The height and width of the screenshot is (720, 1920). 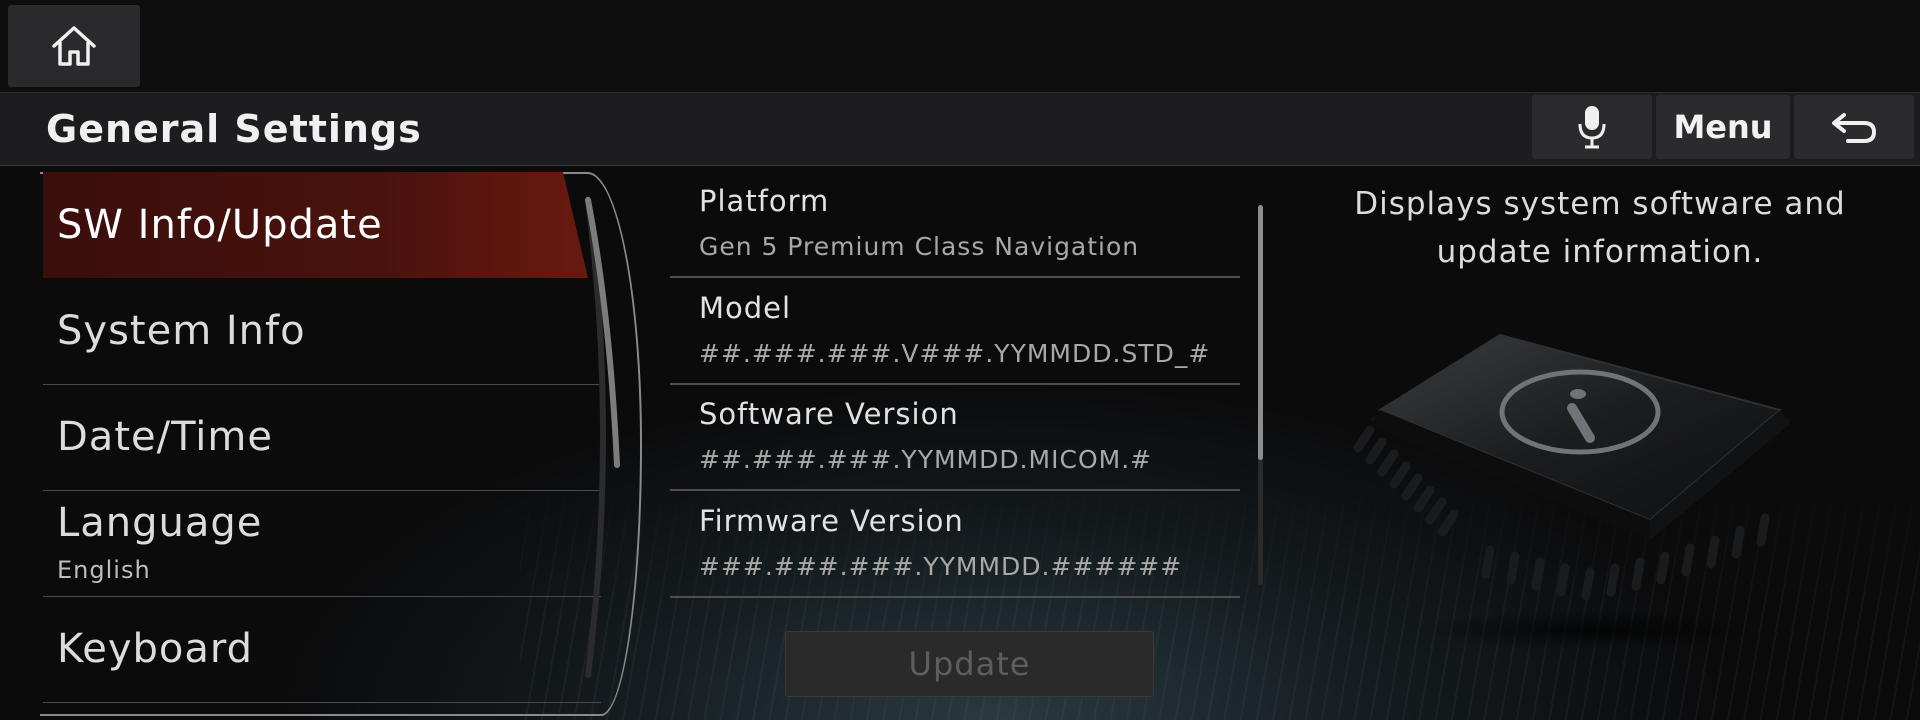 I want to click on info-key: Platform, so click(x=764, y=201).